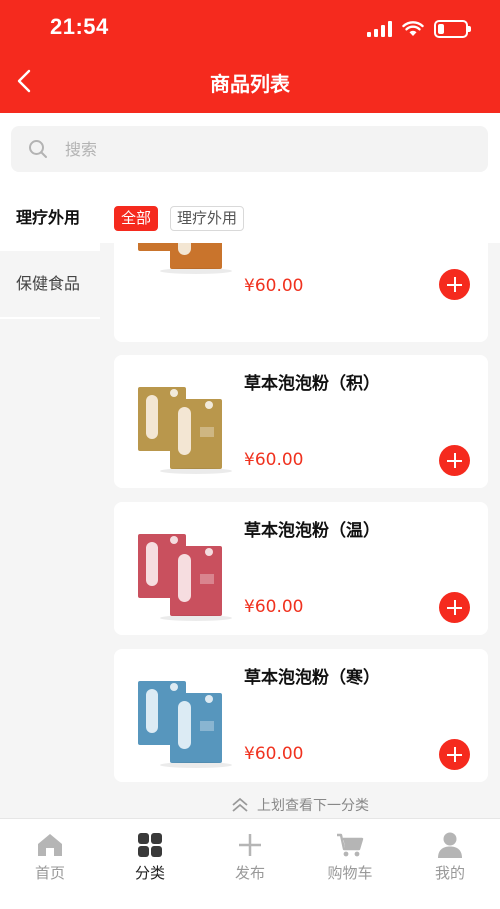  I want to click on bottom-tab-bar: 首页 分类 发布 购物车 我的, so click(250, 863).